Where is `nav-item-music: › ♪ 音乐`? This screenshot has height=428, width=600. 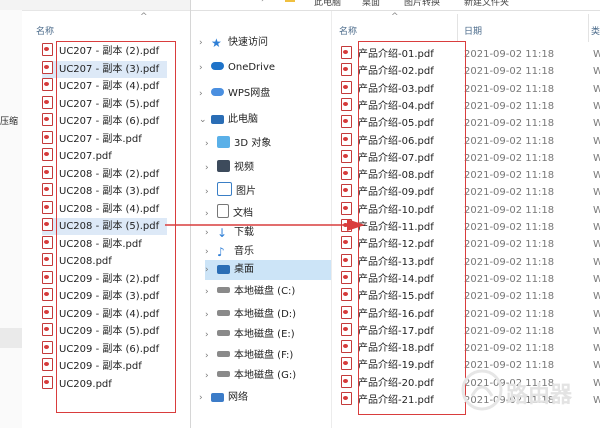 nav-item-music: › ♪ 音乐 is located at coordinates (229, 252).